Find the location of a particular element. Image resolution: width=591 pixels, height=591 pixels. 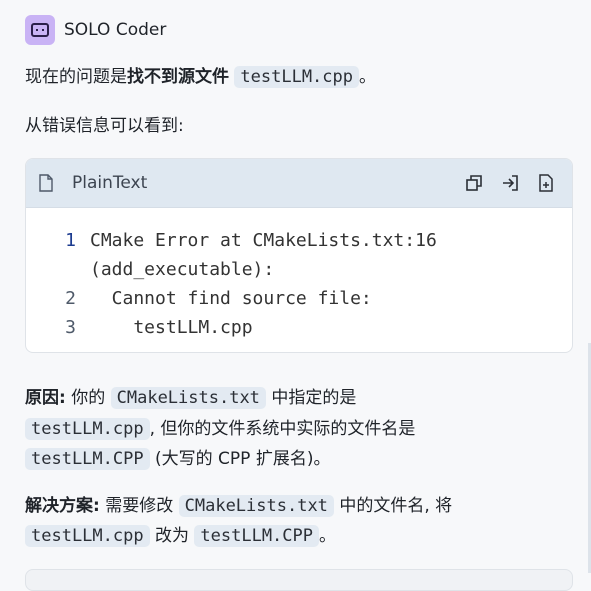

code-line: (add_executable): is located at coordinates (299, 269).